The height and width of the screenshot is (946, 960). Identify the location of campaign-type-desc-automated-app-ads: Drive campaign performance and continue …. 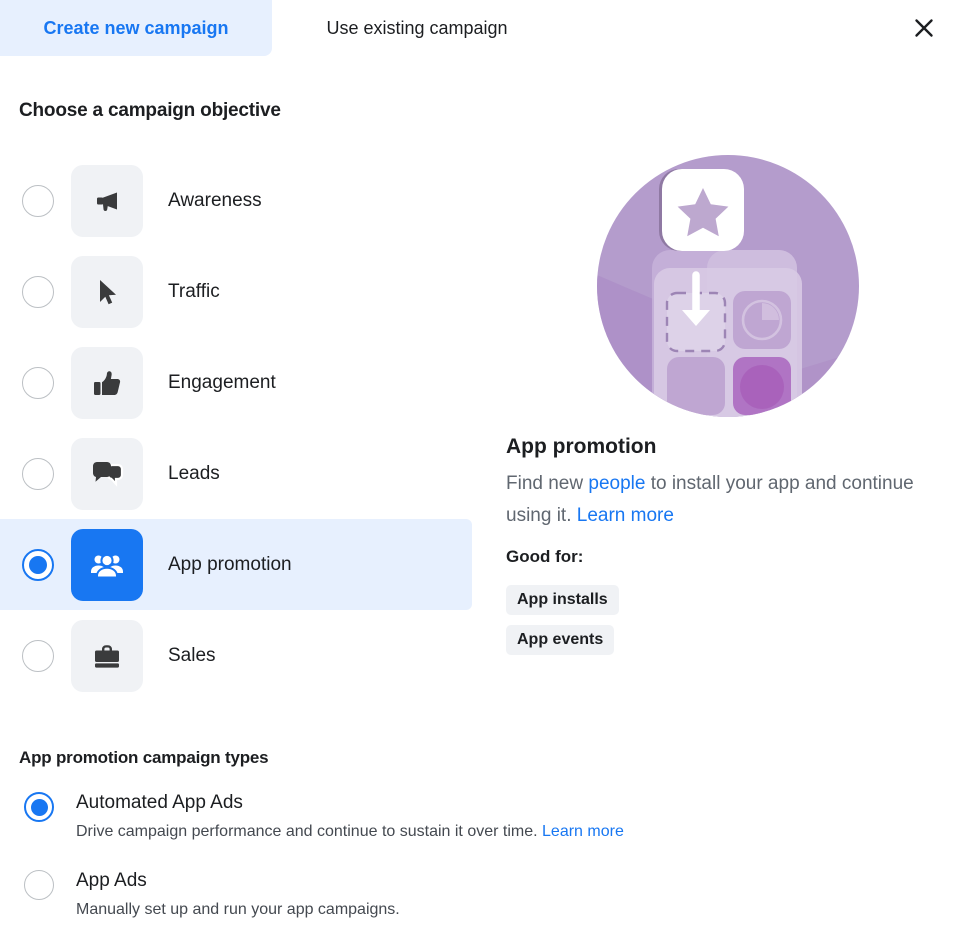
(350, 832).